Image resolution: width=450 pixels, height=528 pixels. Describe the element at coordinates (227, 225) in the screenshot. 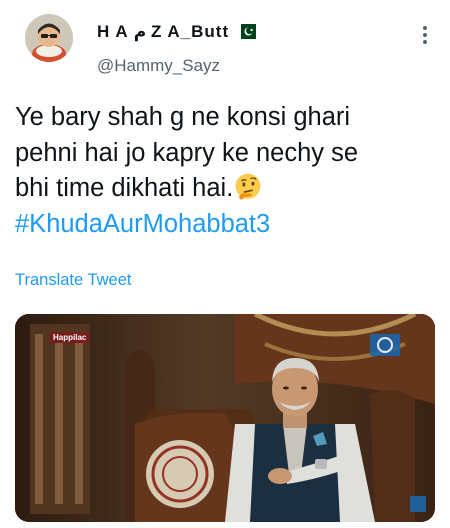

I see `hashtag-link: #KhudaAurMohabbat3` at that location.